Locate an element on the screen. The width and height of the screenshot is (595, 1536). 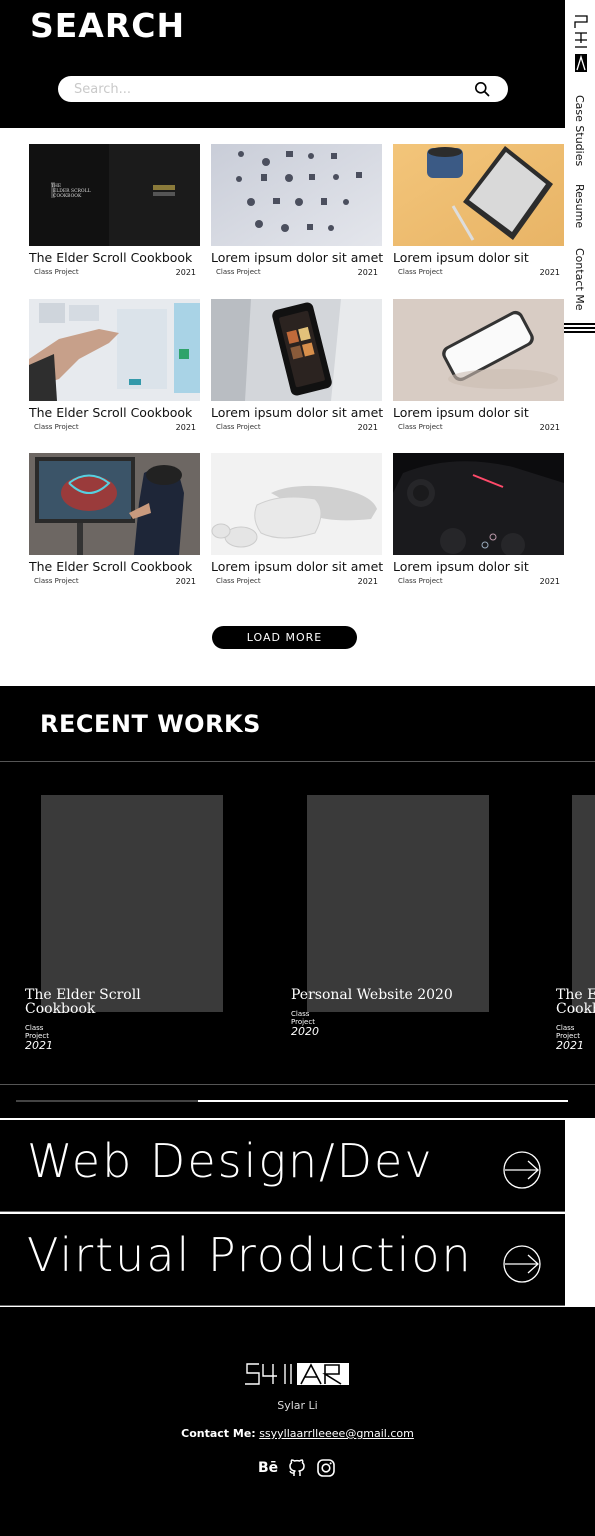
behance-icon: Bē is located at coordinates (268, 1468).